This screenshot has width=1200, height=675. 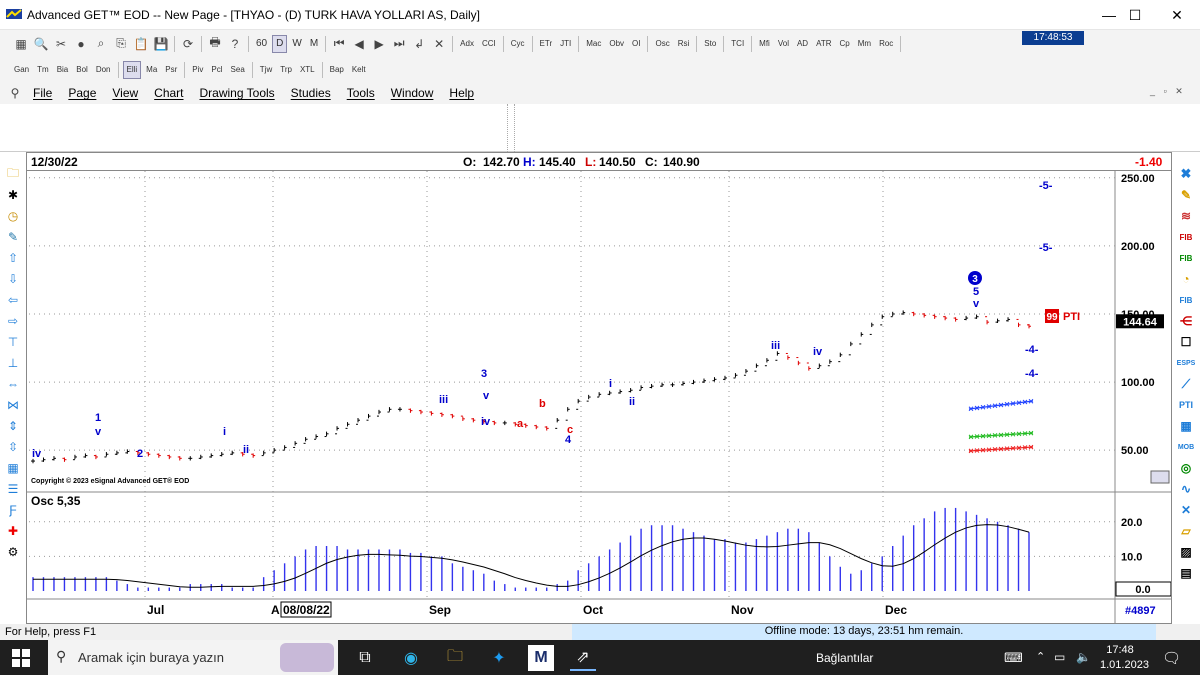 What do you see at coordinates (171, 70) in the screenshot?
I see `tool-button-psr: Psr` at bounding box center [171, 70].